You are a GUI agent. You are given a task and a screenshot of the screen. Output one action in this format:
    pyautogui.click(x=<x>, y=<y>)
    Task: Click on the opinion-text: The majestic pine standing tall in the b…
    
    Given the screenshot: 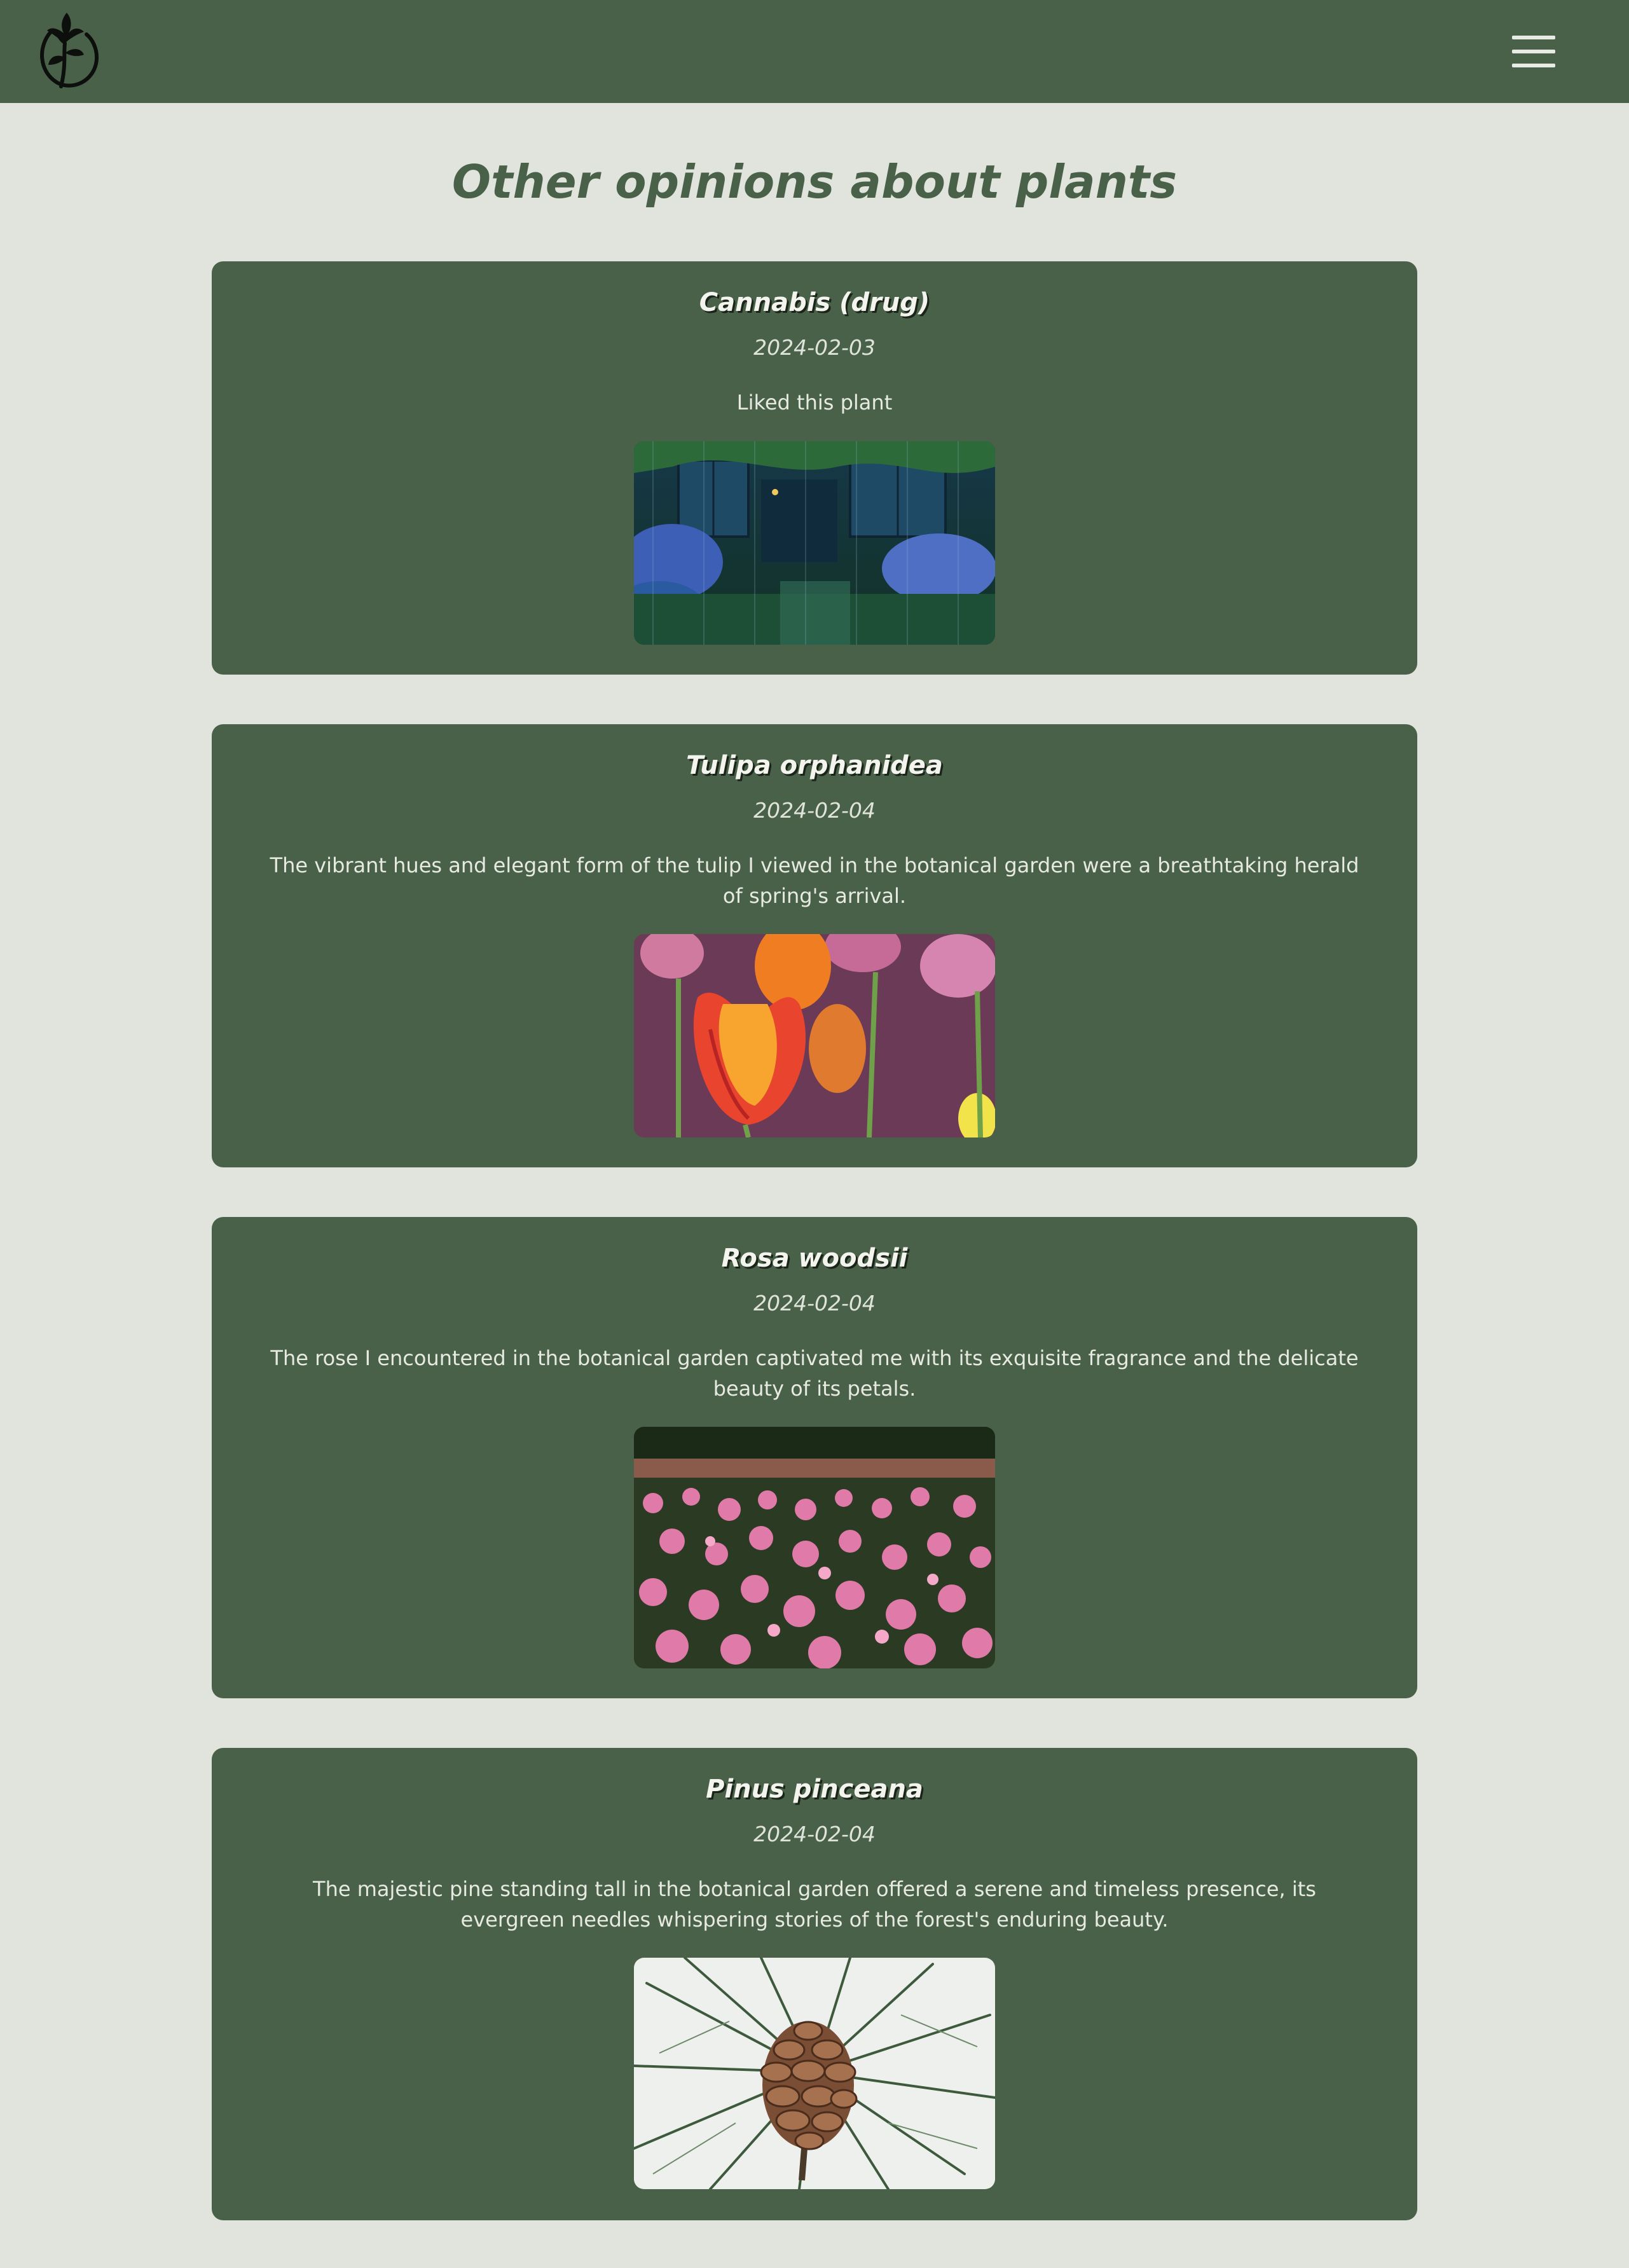 What is the action you would take?
    pyautogui.click(x=814, y=1904)
    